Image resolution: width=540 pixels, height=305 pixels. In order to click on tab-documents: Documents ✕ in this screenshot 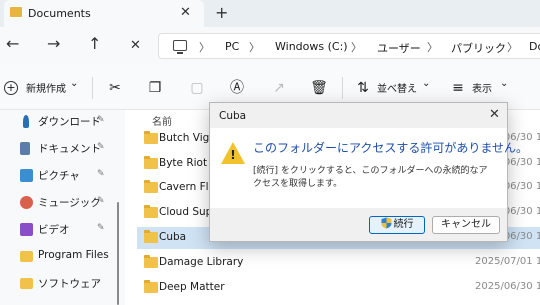, I will do `click(104, 13)`.